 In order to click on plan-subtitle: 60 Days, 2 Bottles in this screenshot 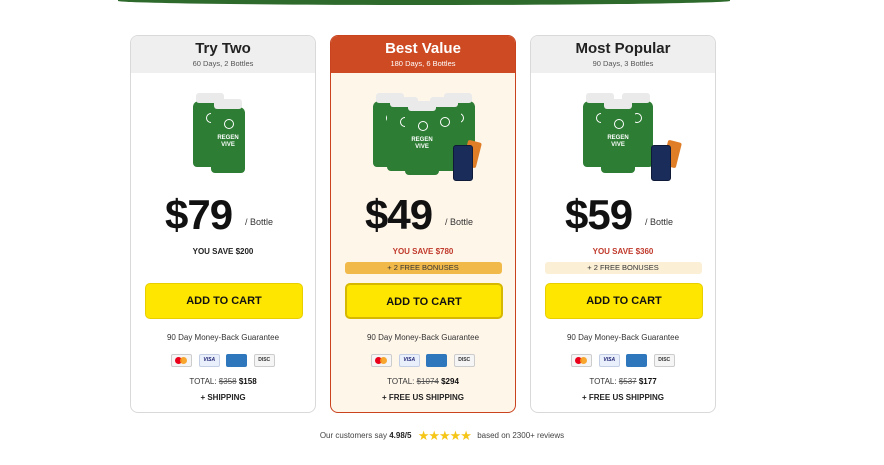, I will do `click(223, 63)`.